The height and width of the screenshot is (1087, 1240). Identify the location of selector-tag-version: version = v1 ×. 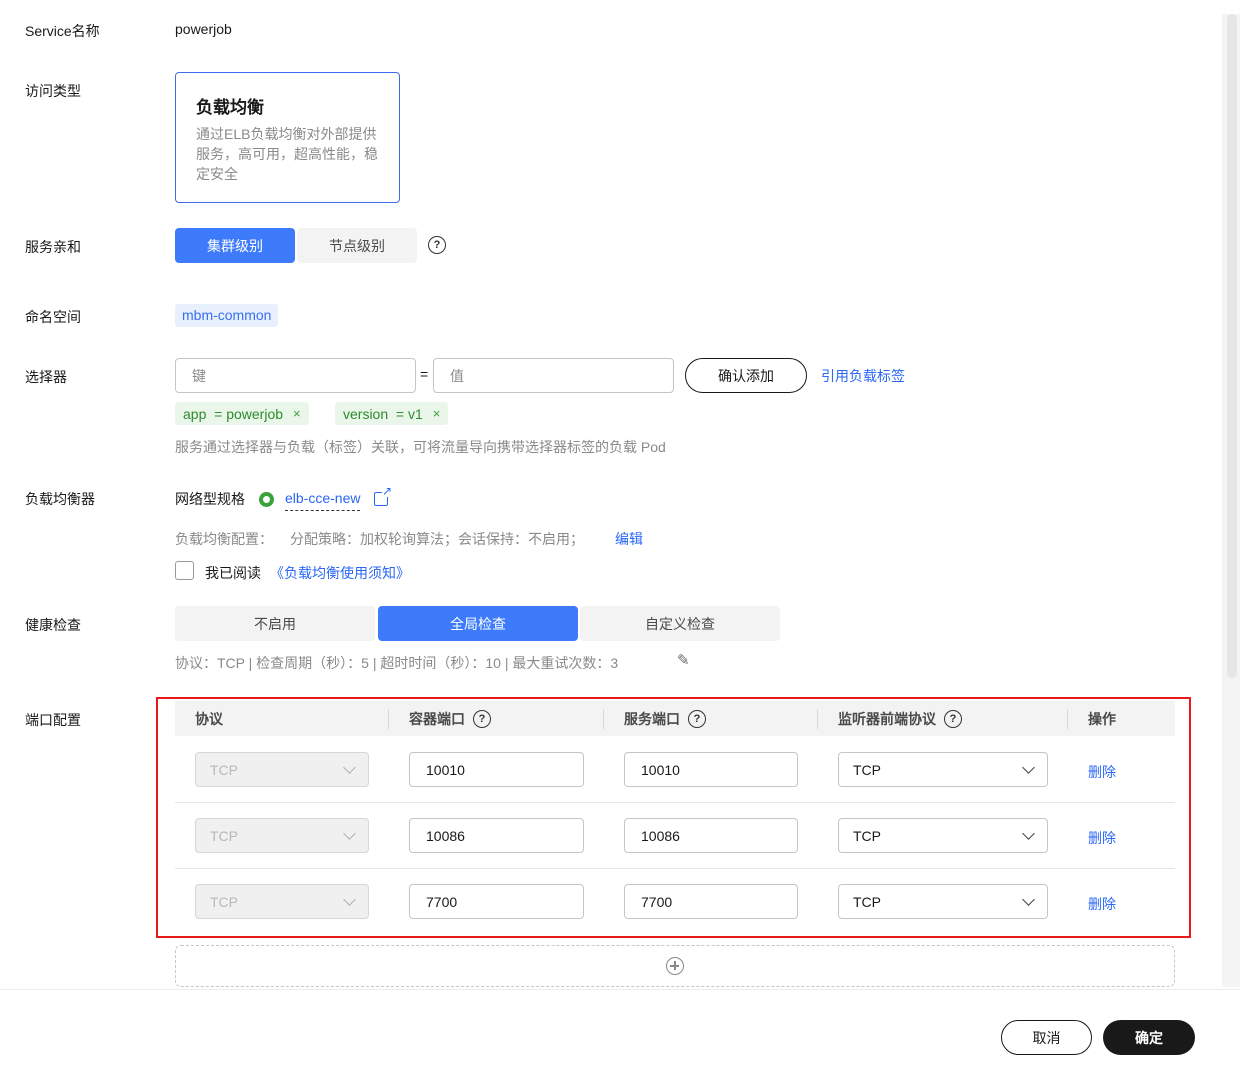
(392, 413).